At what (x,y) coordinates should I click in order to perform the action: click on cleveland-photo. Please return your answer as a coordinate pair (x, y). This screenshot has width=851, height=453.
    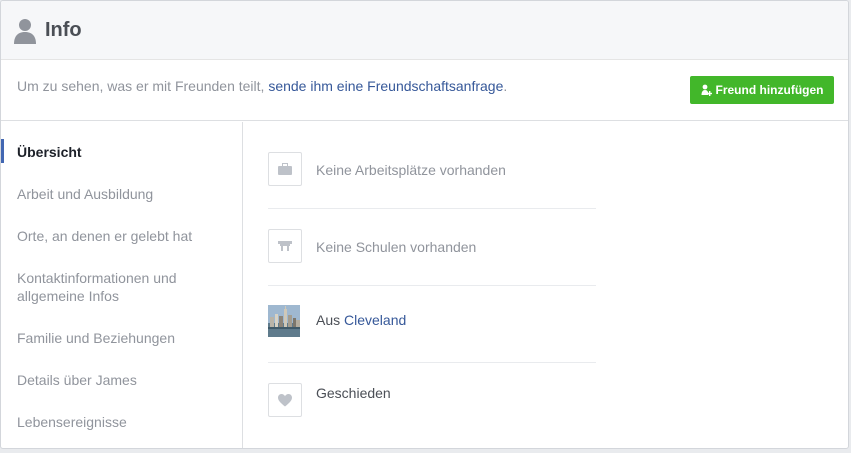
    Looking at the image, I should click on (284, 321).